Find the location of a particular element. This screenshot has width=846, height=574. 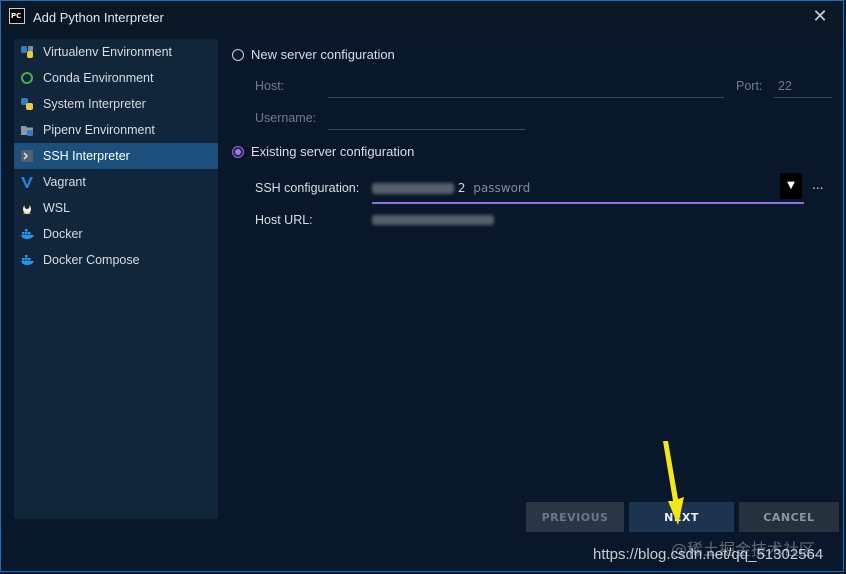

chevron-down-icon: ▼ is located at coordinates (791, 186).